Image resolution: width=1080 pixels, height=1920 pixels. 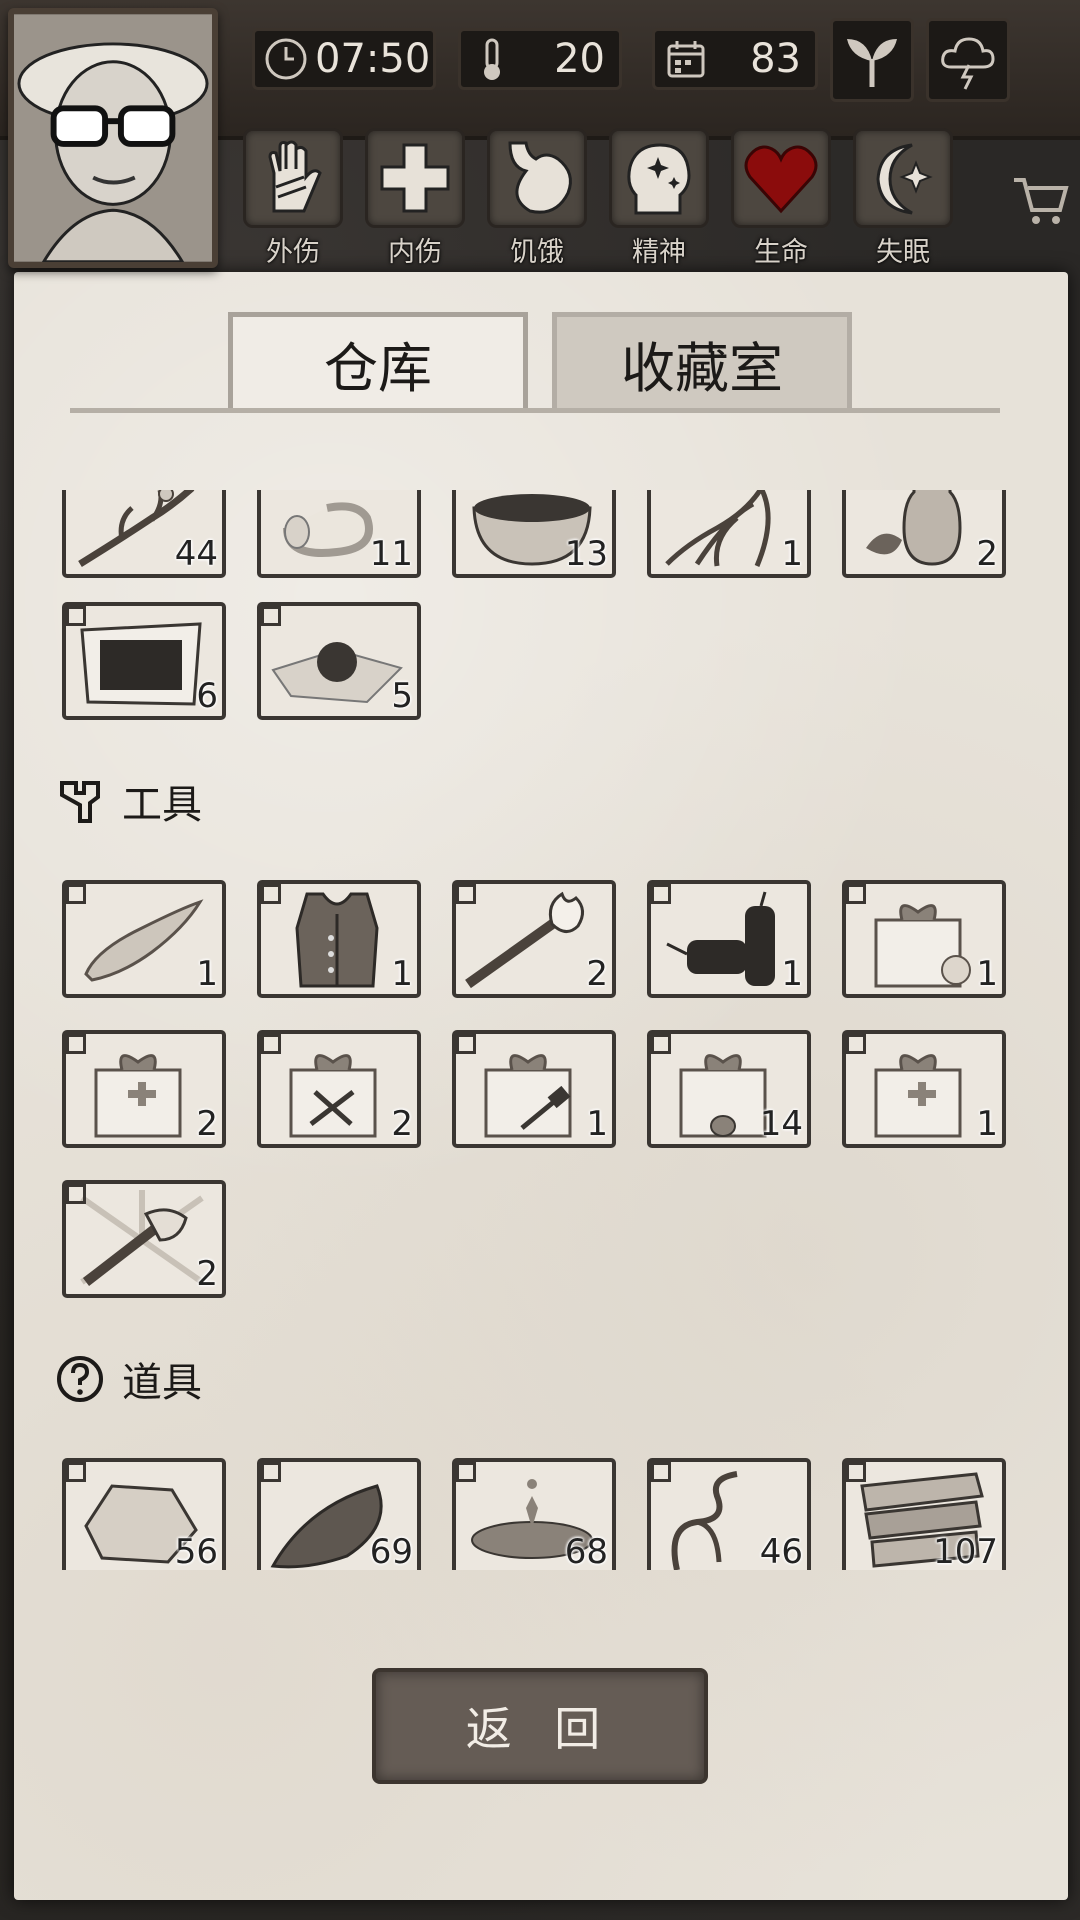 I want to click on item-slot-vine: 46, so click(x=729, y=1514).